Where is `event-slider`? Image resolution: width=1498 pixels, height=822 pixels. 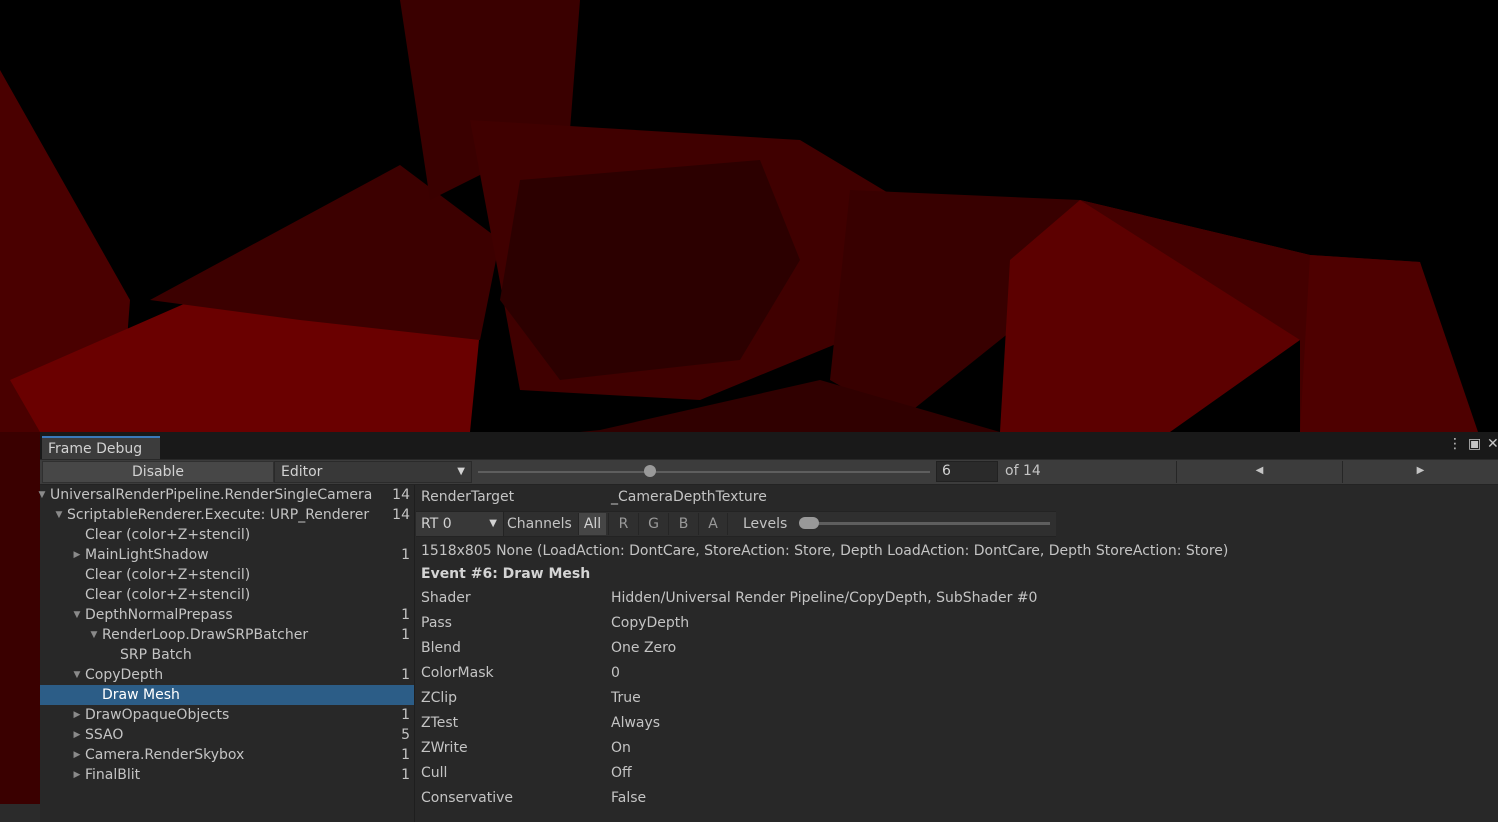
event-slider is located at coordinates (704, 472).